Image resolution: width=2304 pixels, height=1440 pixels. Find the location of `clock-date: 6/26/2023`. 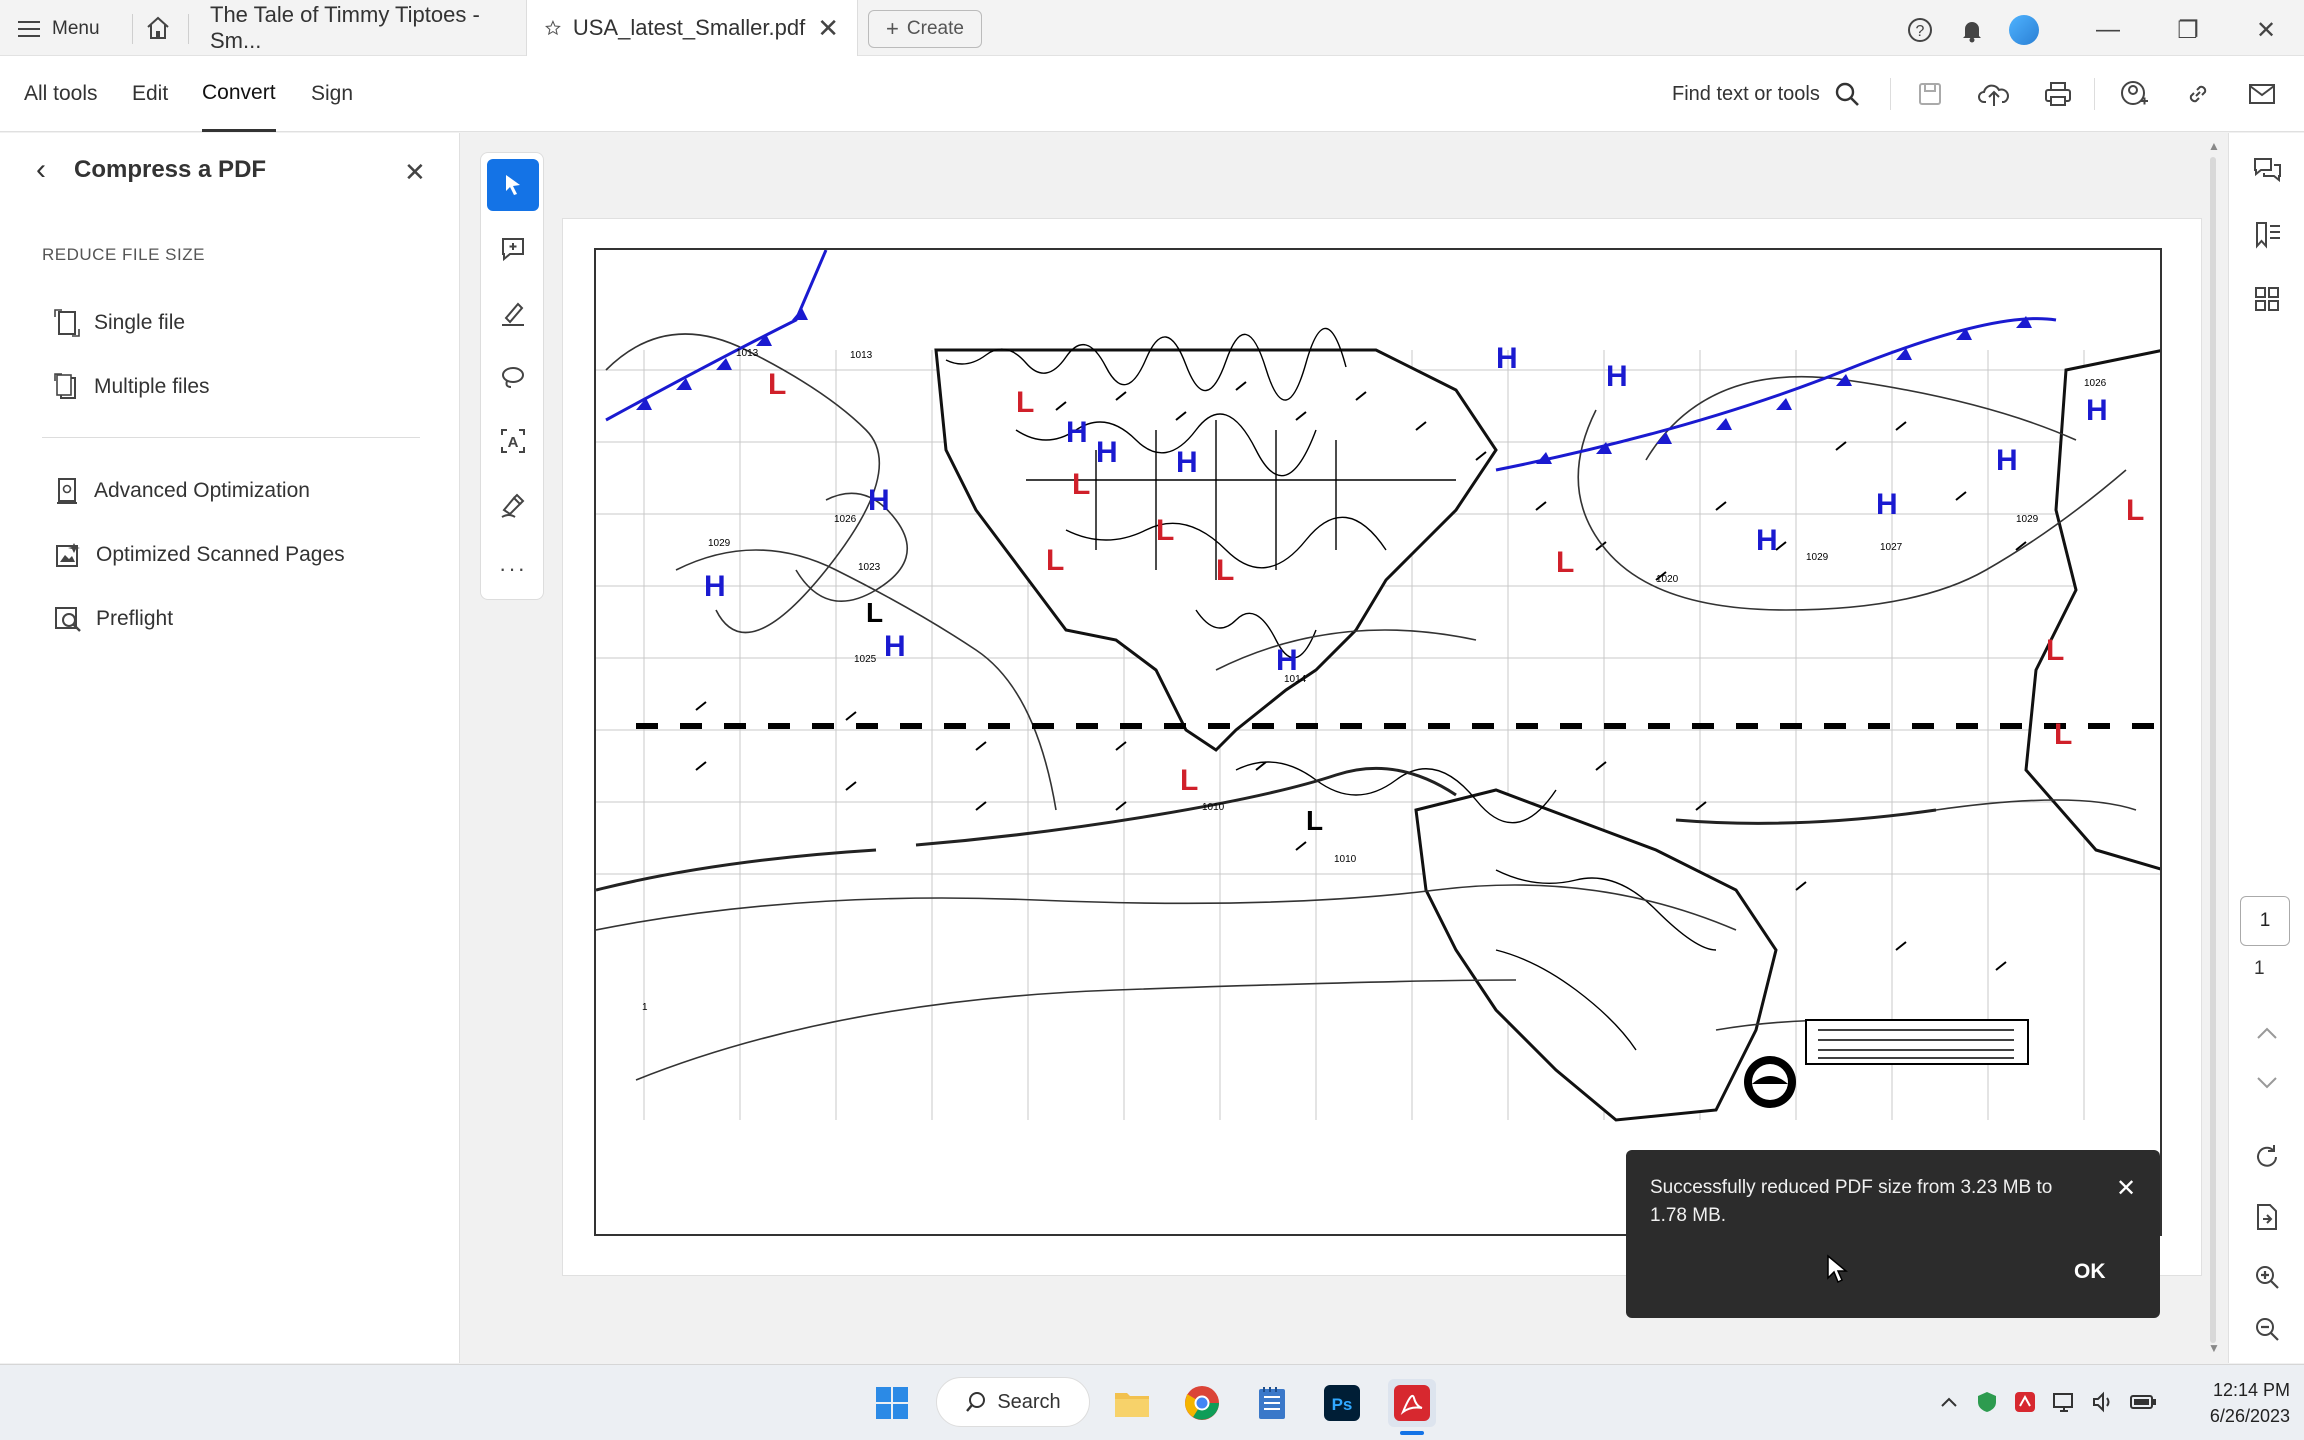

clock-date: 6/26/2023 is located at coordinates (2249, 1416).